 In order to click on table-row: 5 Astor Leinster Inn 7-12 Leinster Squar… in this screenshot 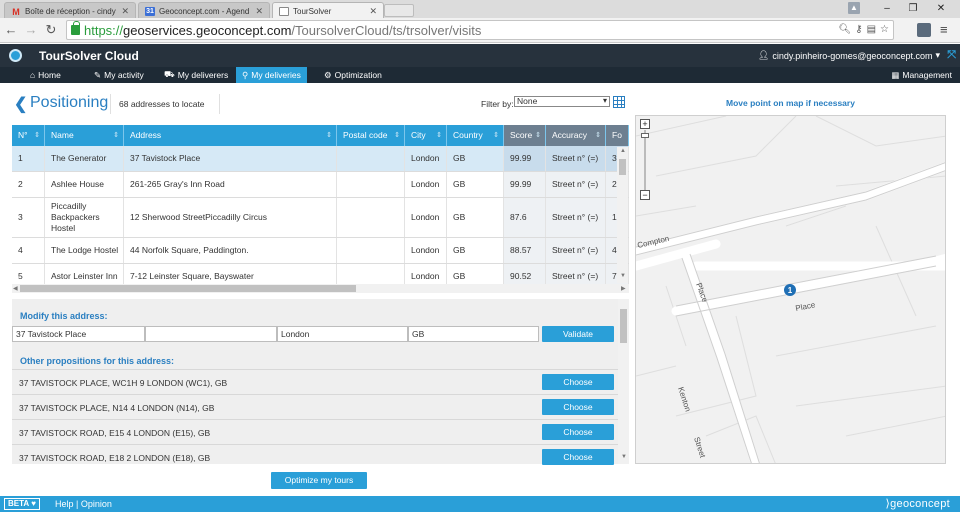, I will do `click(320, 274)`.